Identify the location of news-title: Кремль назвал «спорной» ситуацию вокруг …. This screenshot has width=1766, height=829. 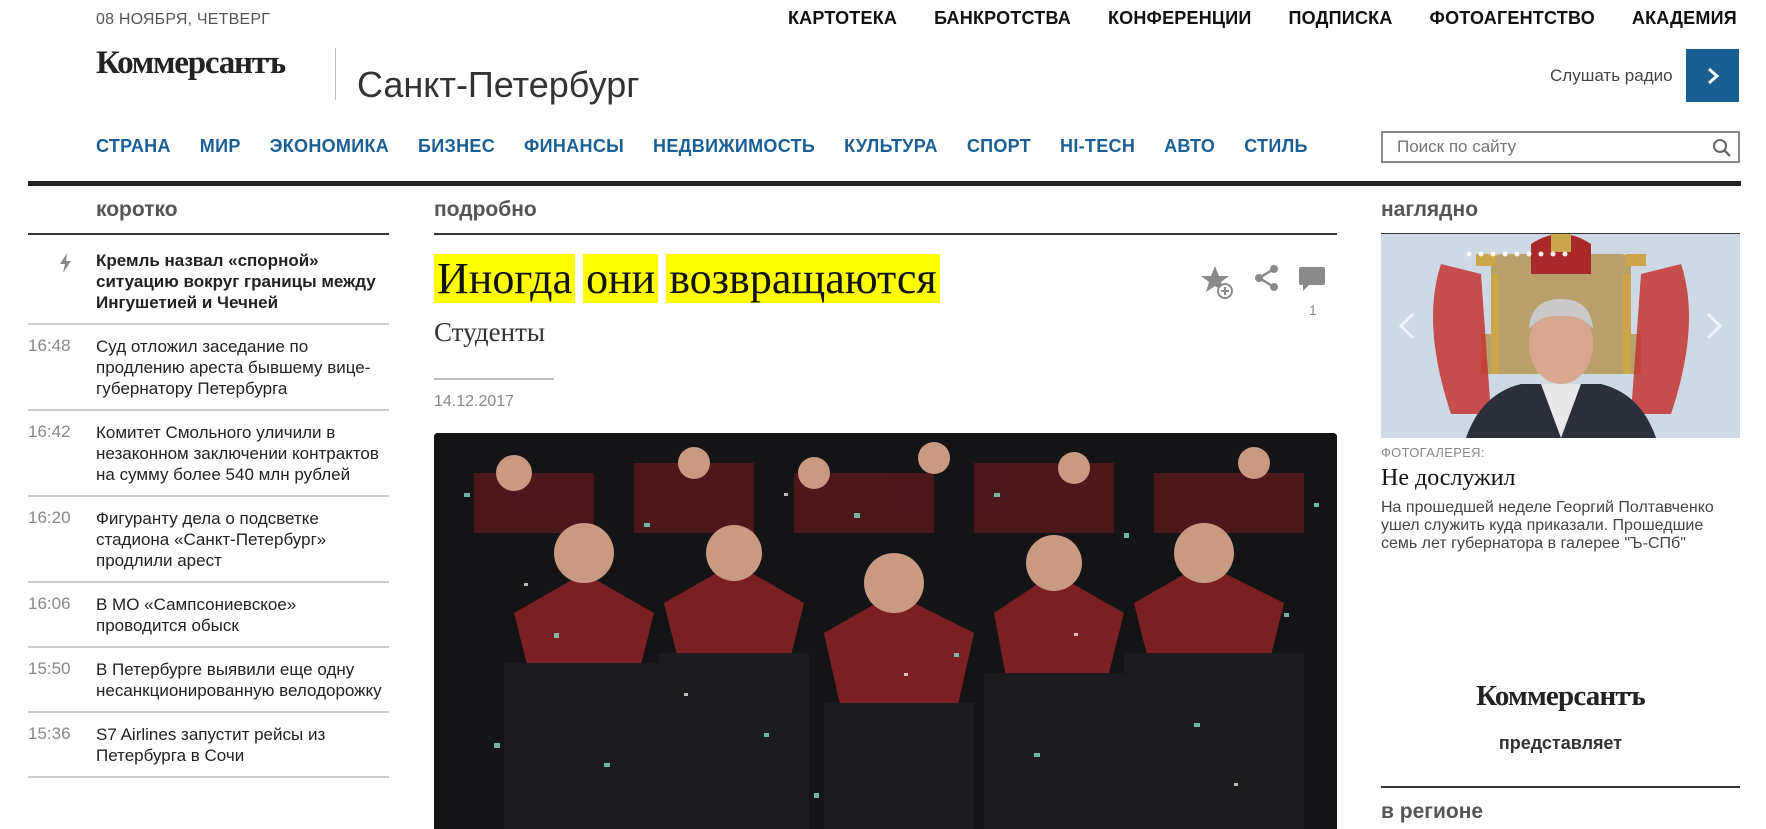
(242, 281).